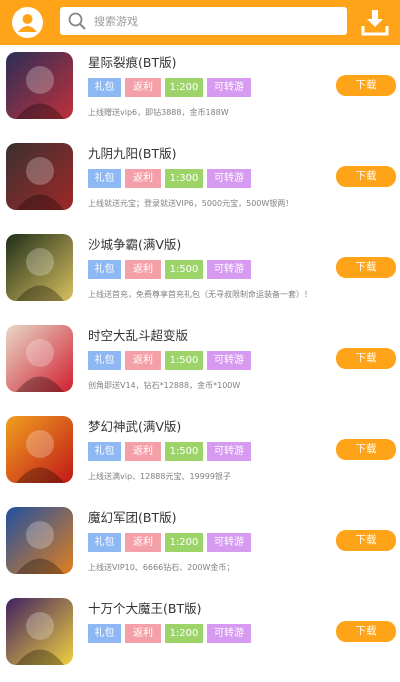 This screenshot has width=400, height=682. I want to click on ratio-tag: 1:300, so click(184, 178).